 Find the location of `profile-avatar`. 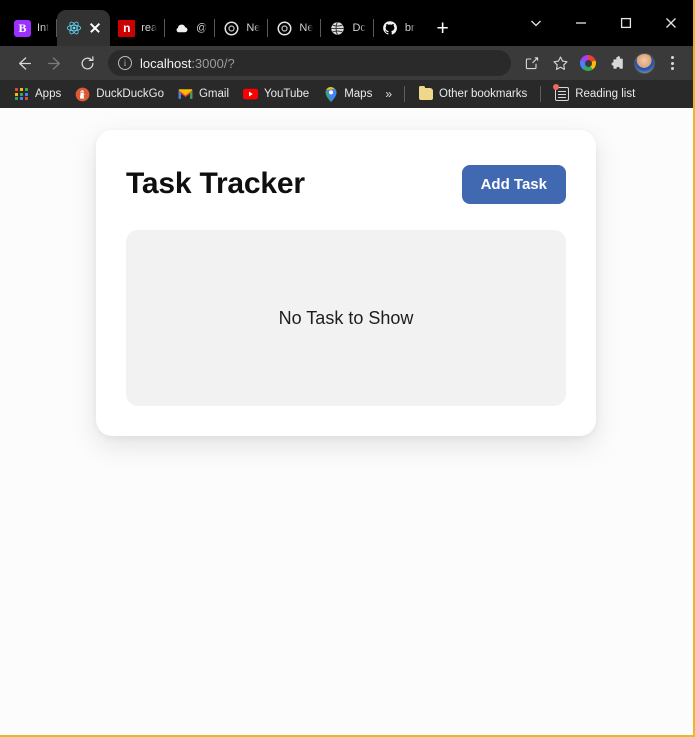

profile-avatar is located at coordinates (644, 63).